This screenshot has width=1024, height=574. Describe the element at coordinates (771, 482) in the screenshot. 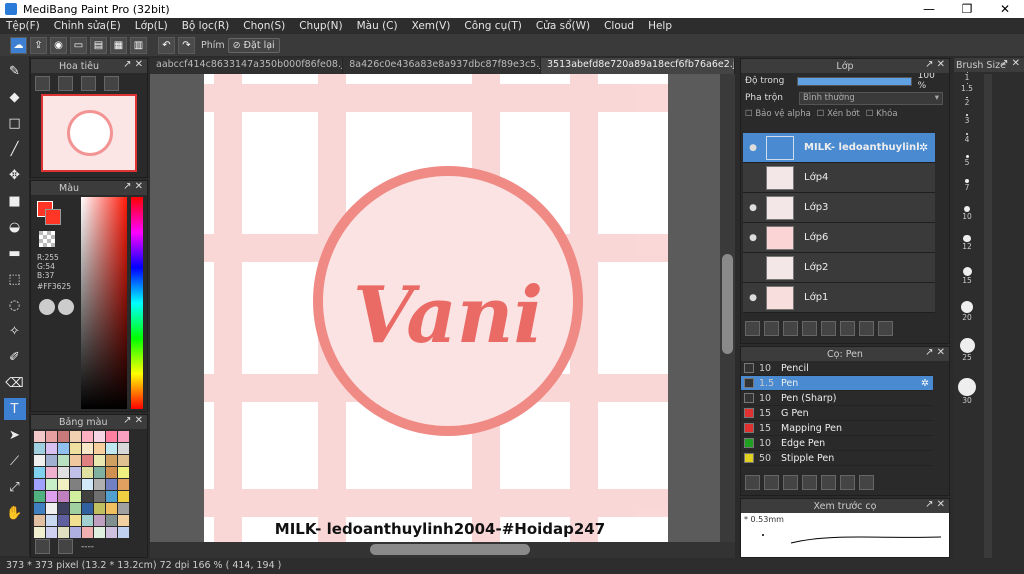

I see `new-brush-icon` at that location.